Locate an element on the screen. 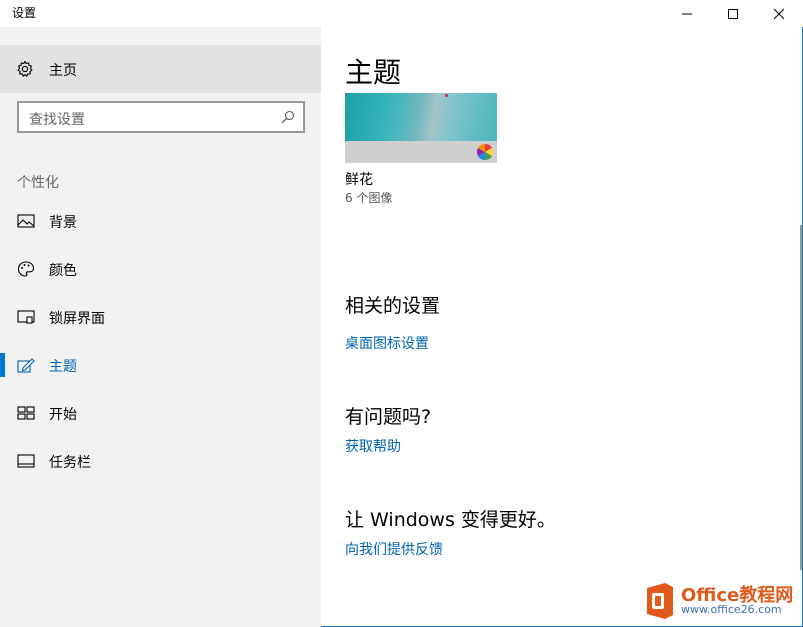 This screenshot has width=803, height=627. sidebar-item-background: 背景 is located at coordinates (160, 221).